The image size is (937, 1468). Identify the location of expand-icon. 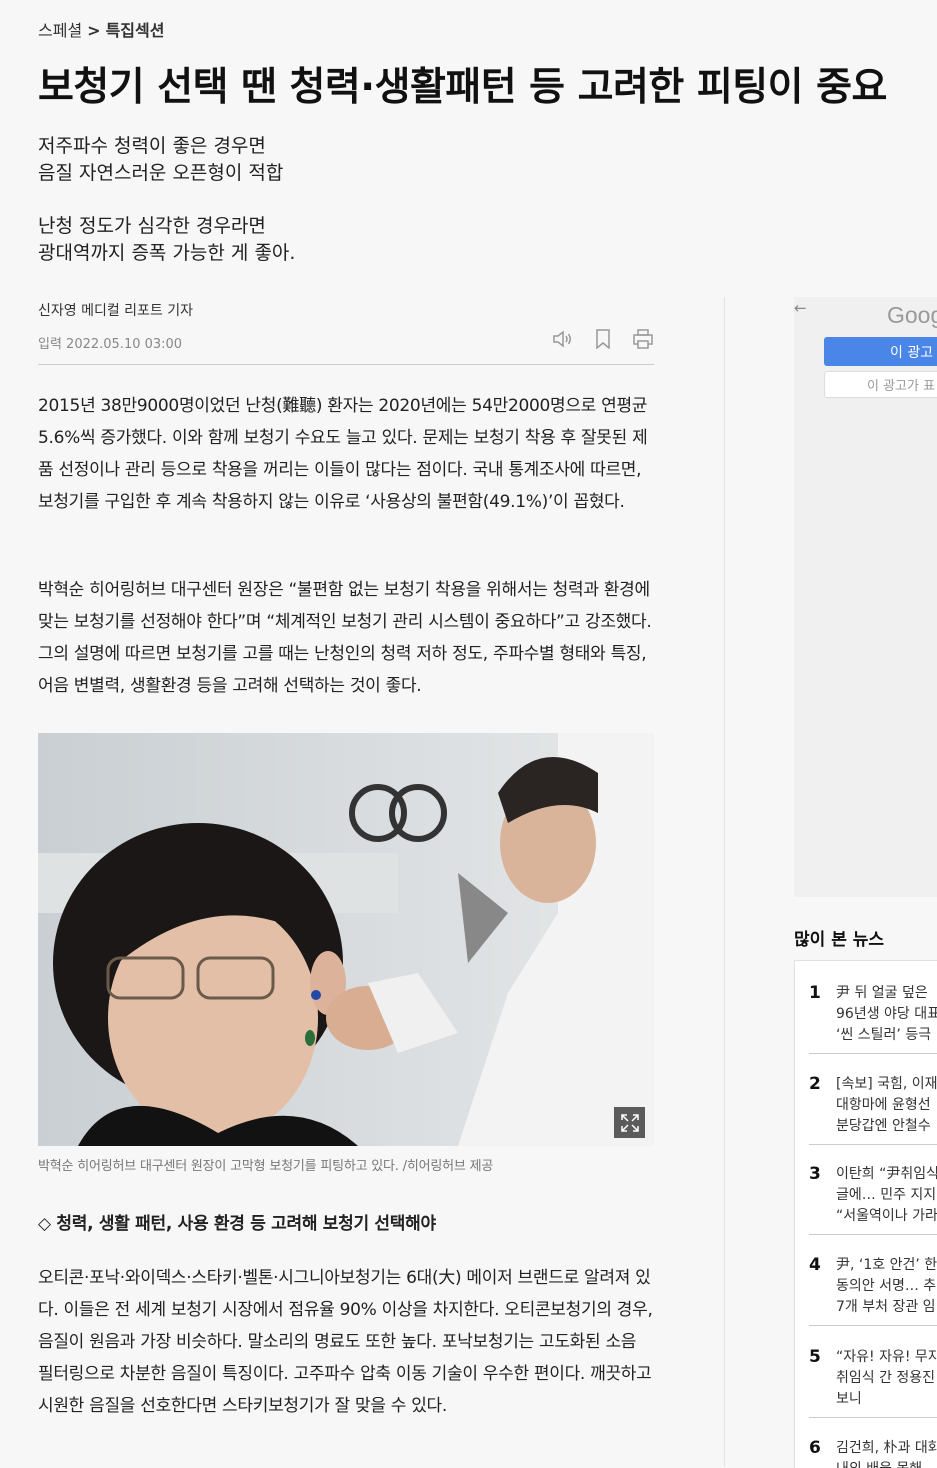
(629, 1122).